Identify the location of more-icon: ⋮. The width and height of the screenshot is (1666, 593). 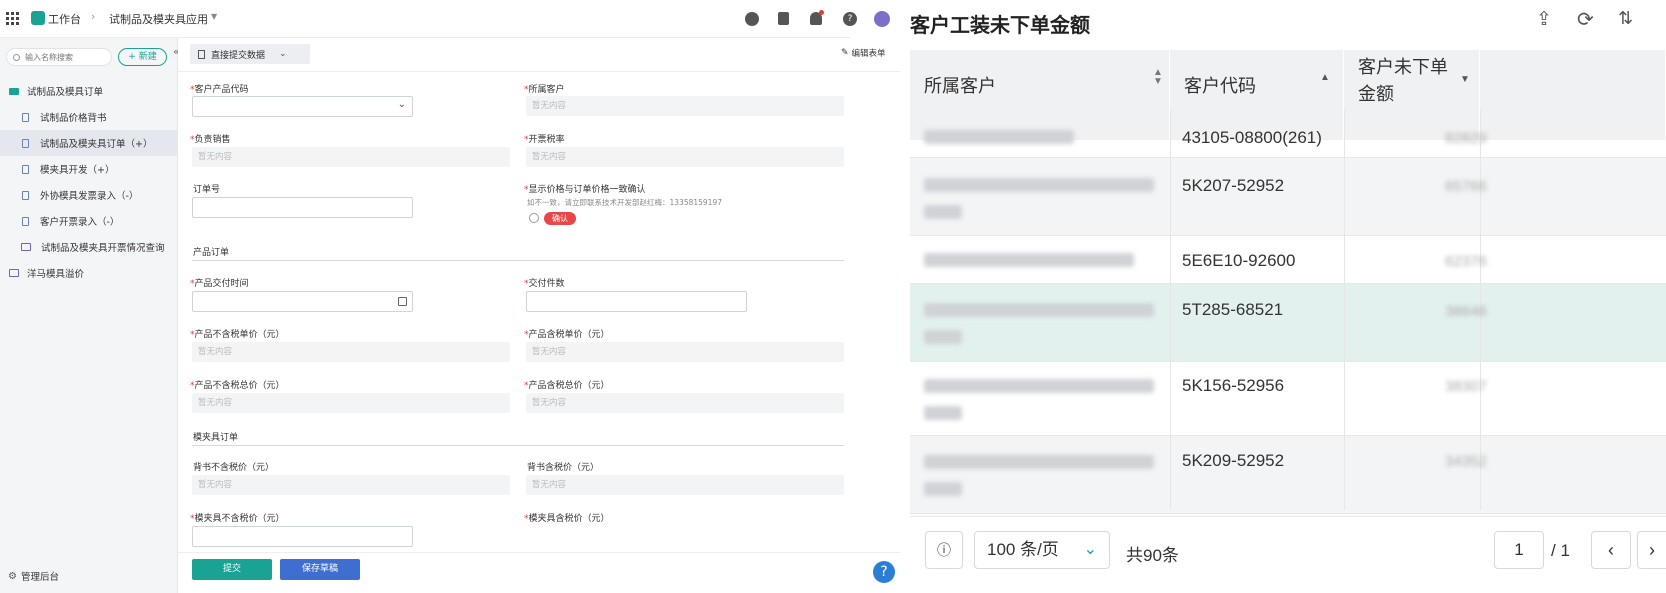
(1662, 16).